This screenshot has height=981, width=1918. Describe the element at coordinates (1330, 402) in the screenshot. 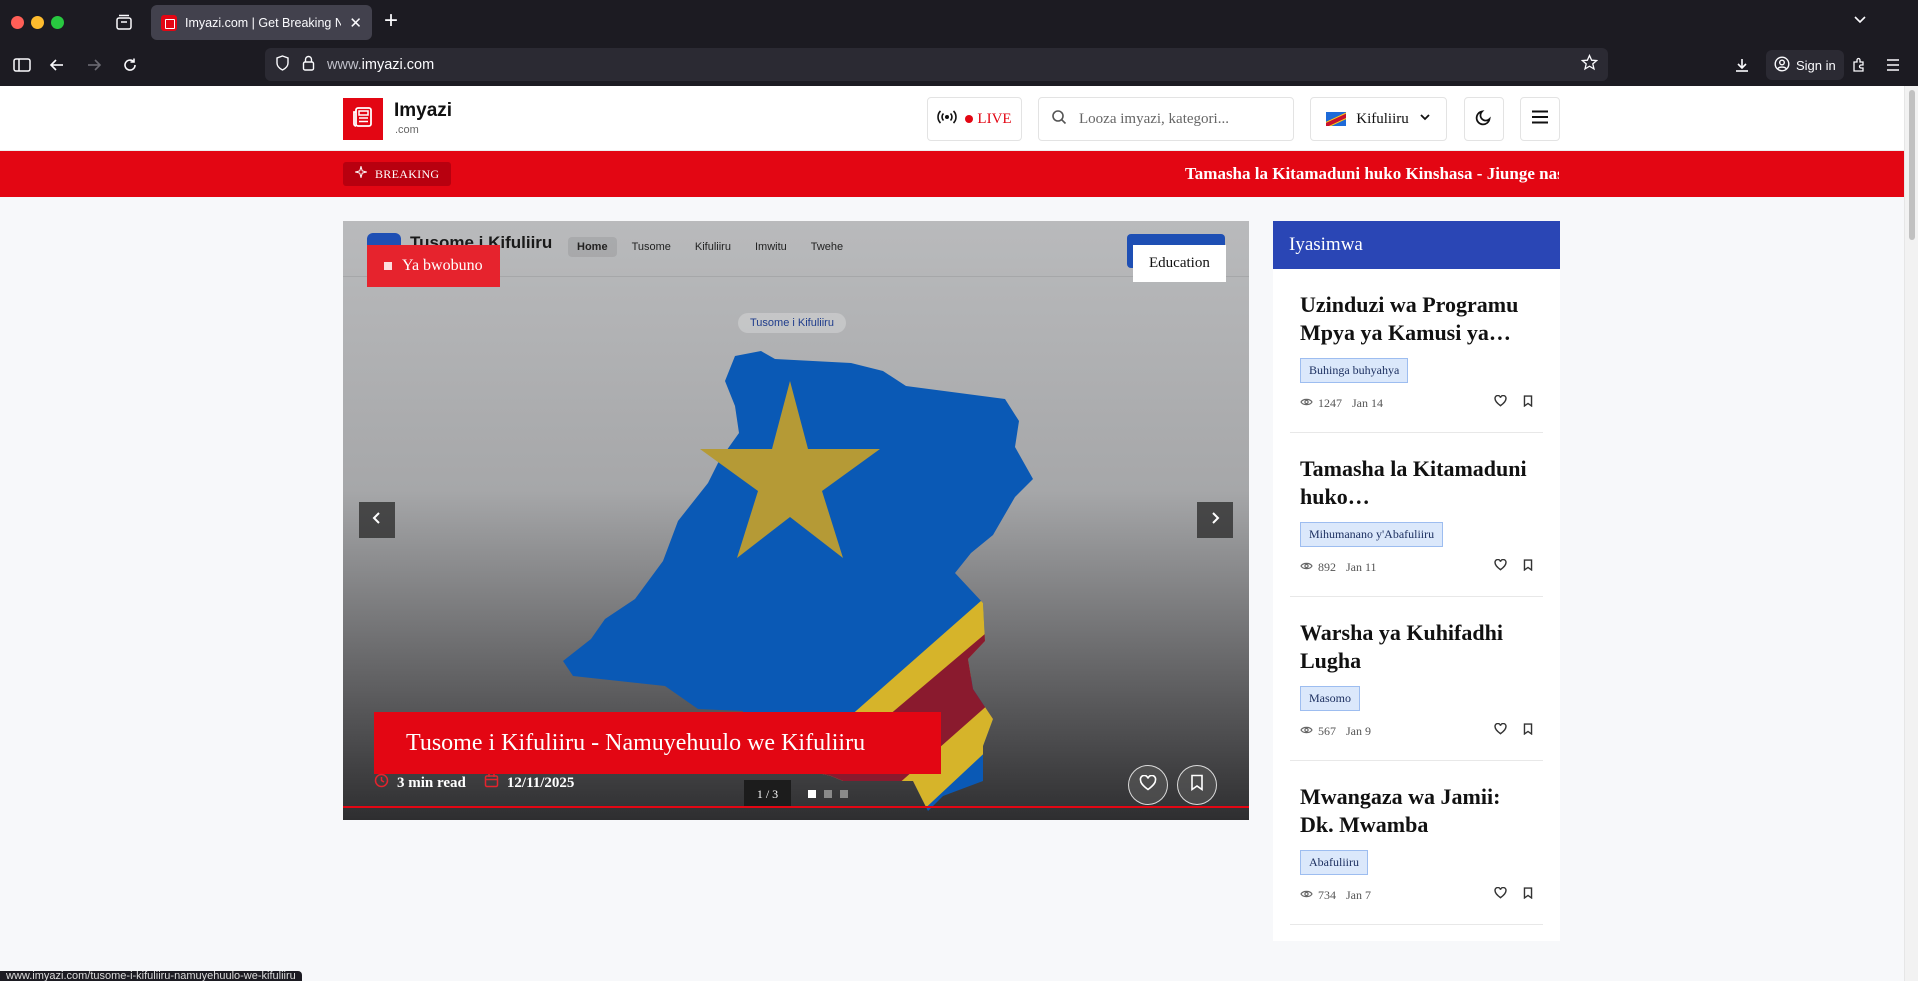

I see `view-count-text: 1247` at that location.